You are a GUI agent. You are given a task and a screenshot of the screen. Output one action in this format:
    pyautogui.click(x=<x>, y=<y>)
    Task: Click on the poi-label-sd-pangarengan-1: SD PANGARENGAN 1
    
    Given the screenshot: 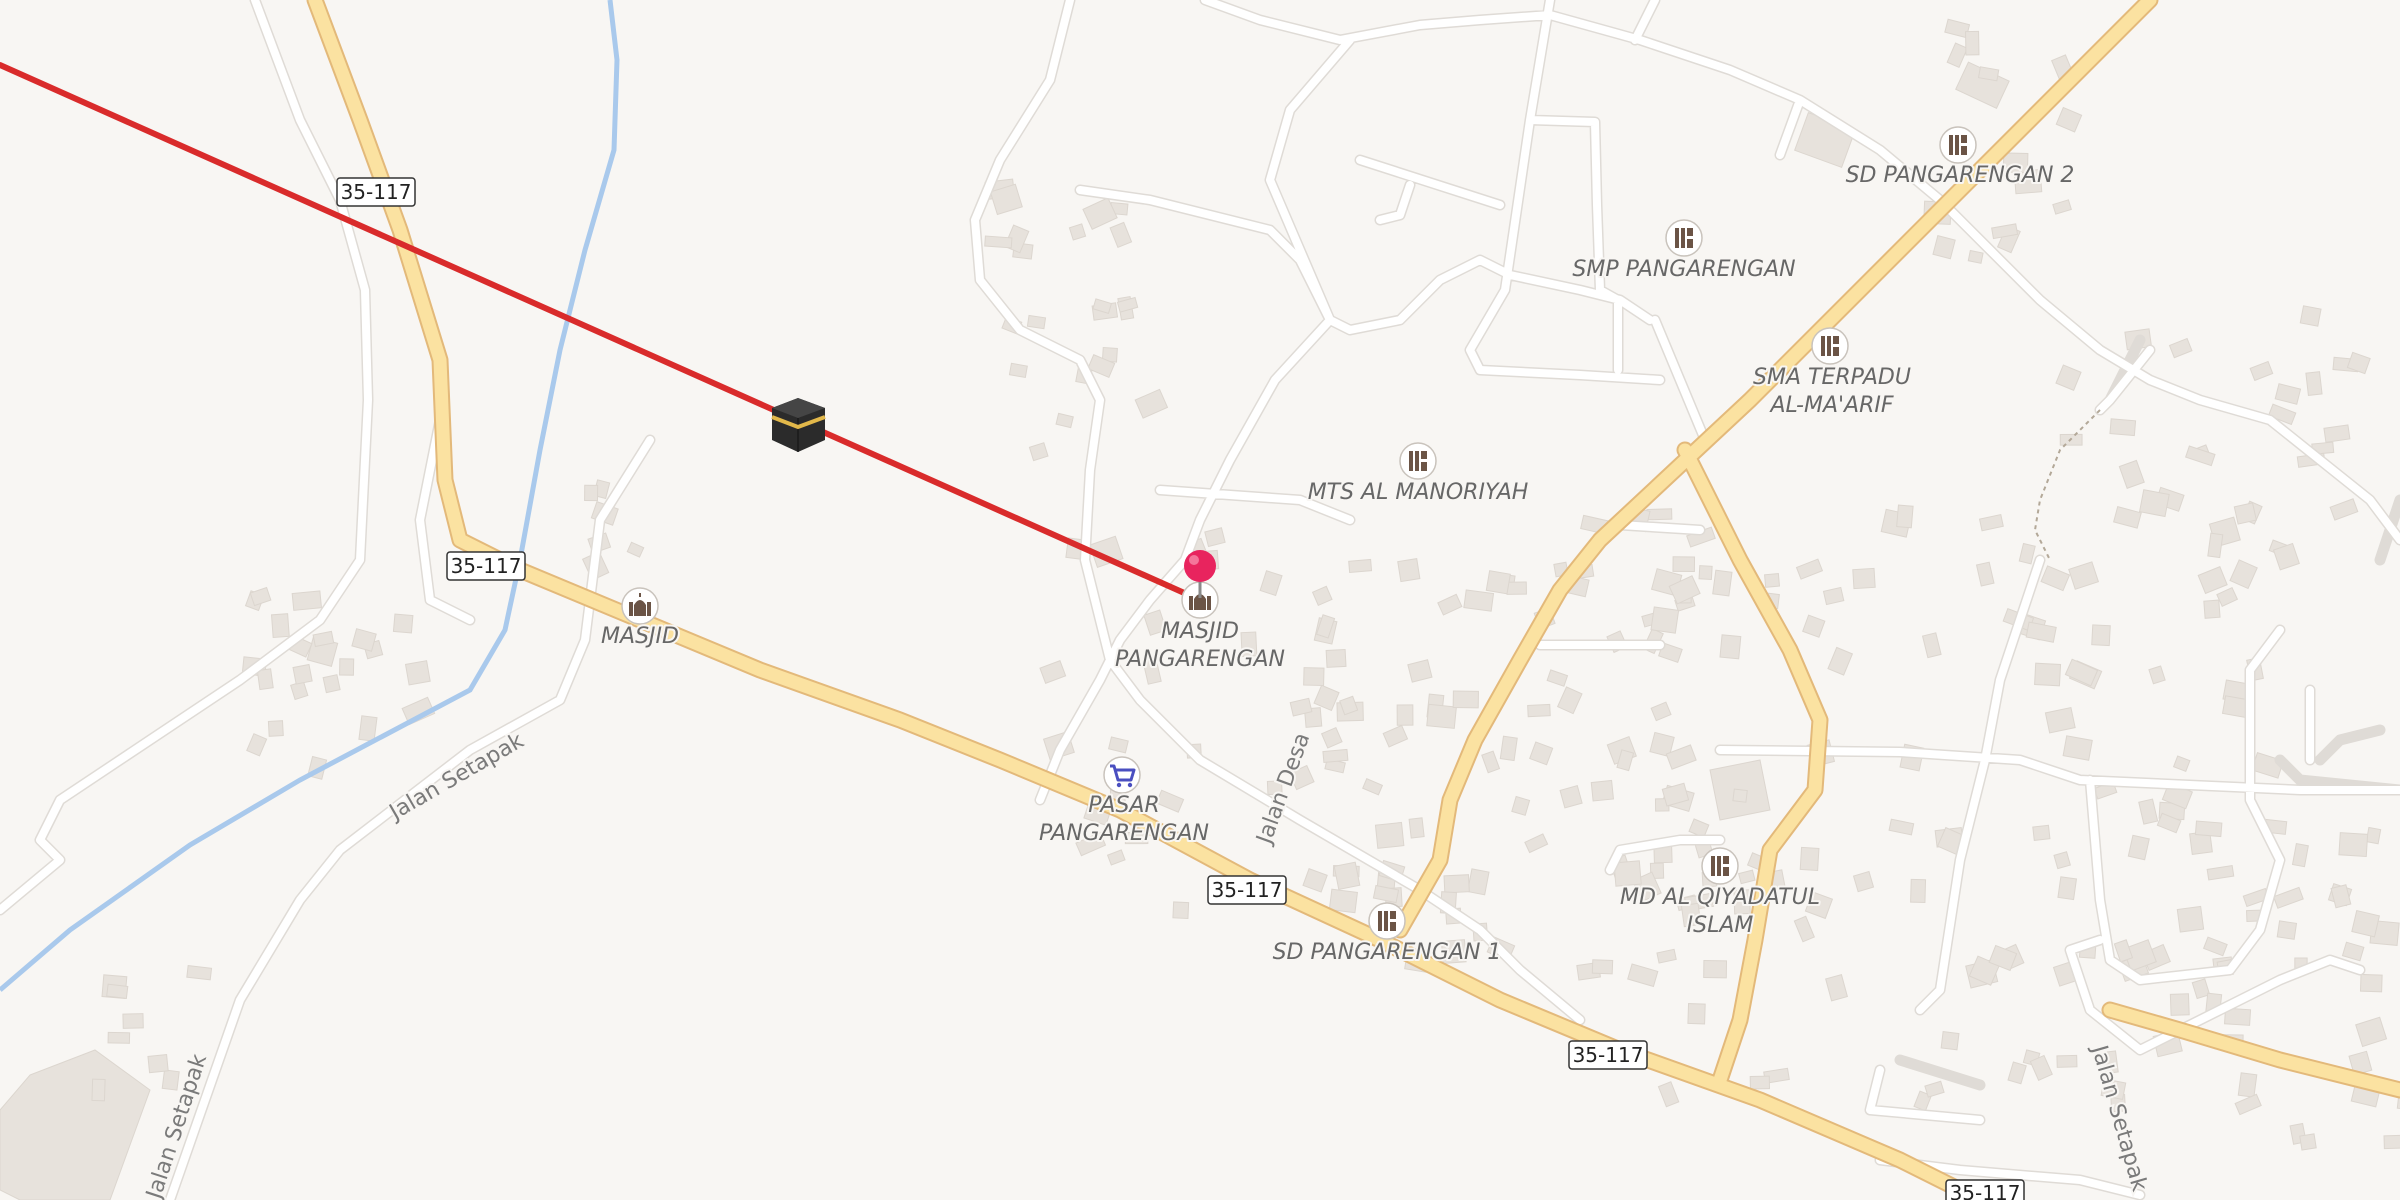 What is the action you would take?
    pyautogui.click(x=1387, y=952)
    